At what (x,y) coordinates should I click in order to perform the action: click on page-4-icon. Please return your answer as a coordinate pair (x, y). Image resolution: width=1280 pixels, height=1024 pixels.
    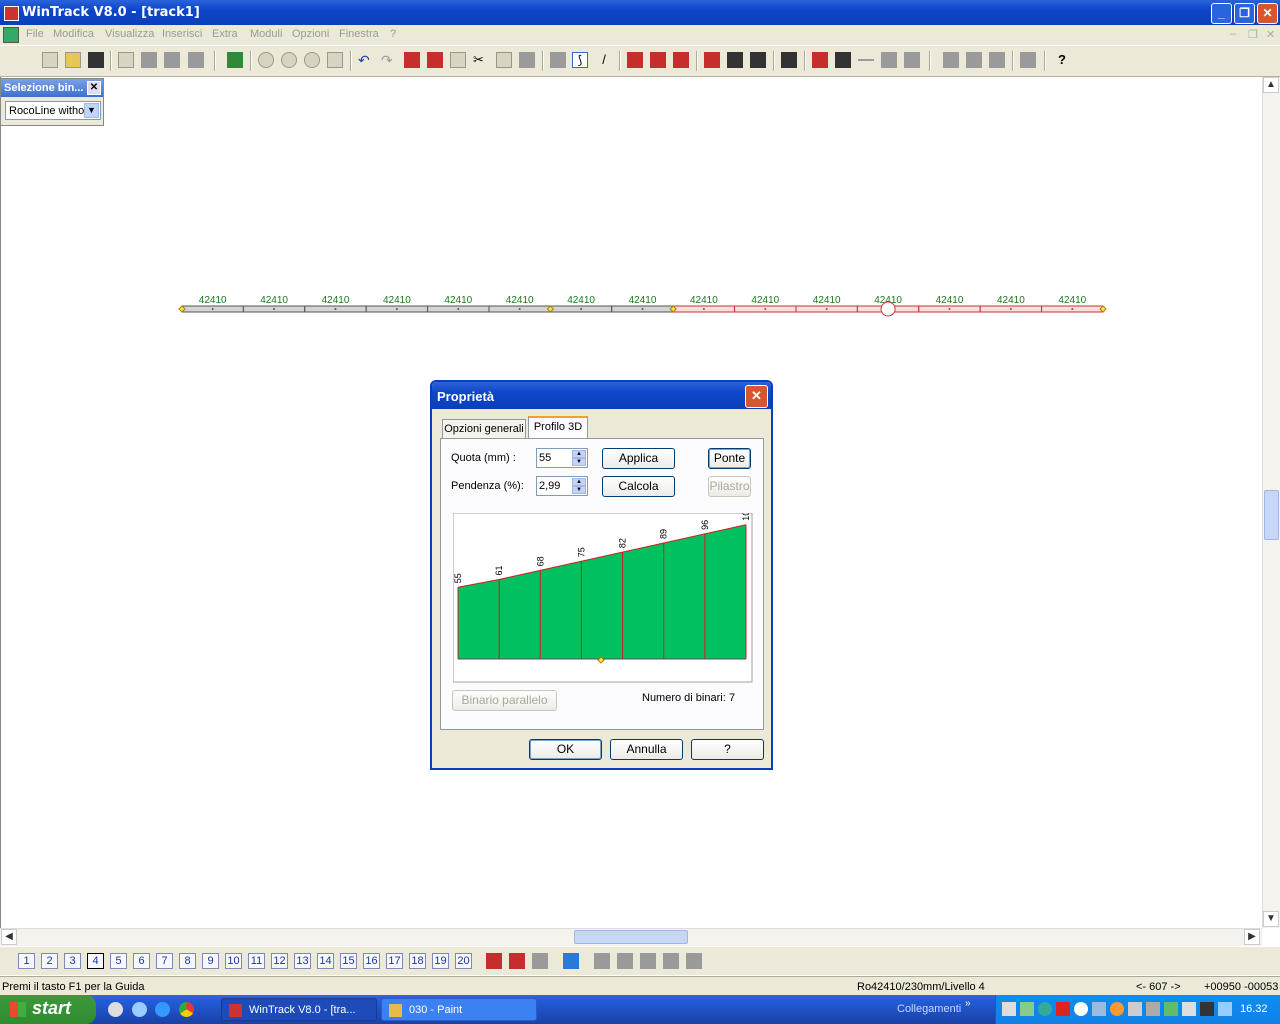
    Looking at the image, I should click on (671, 961).